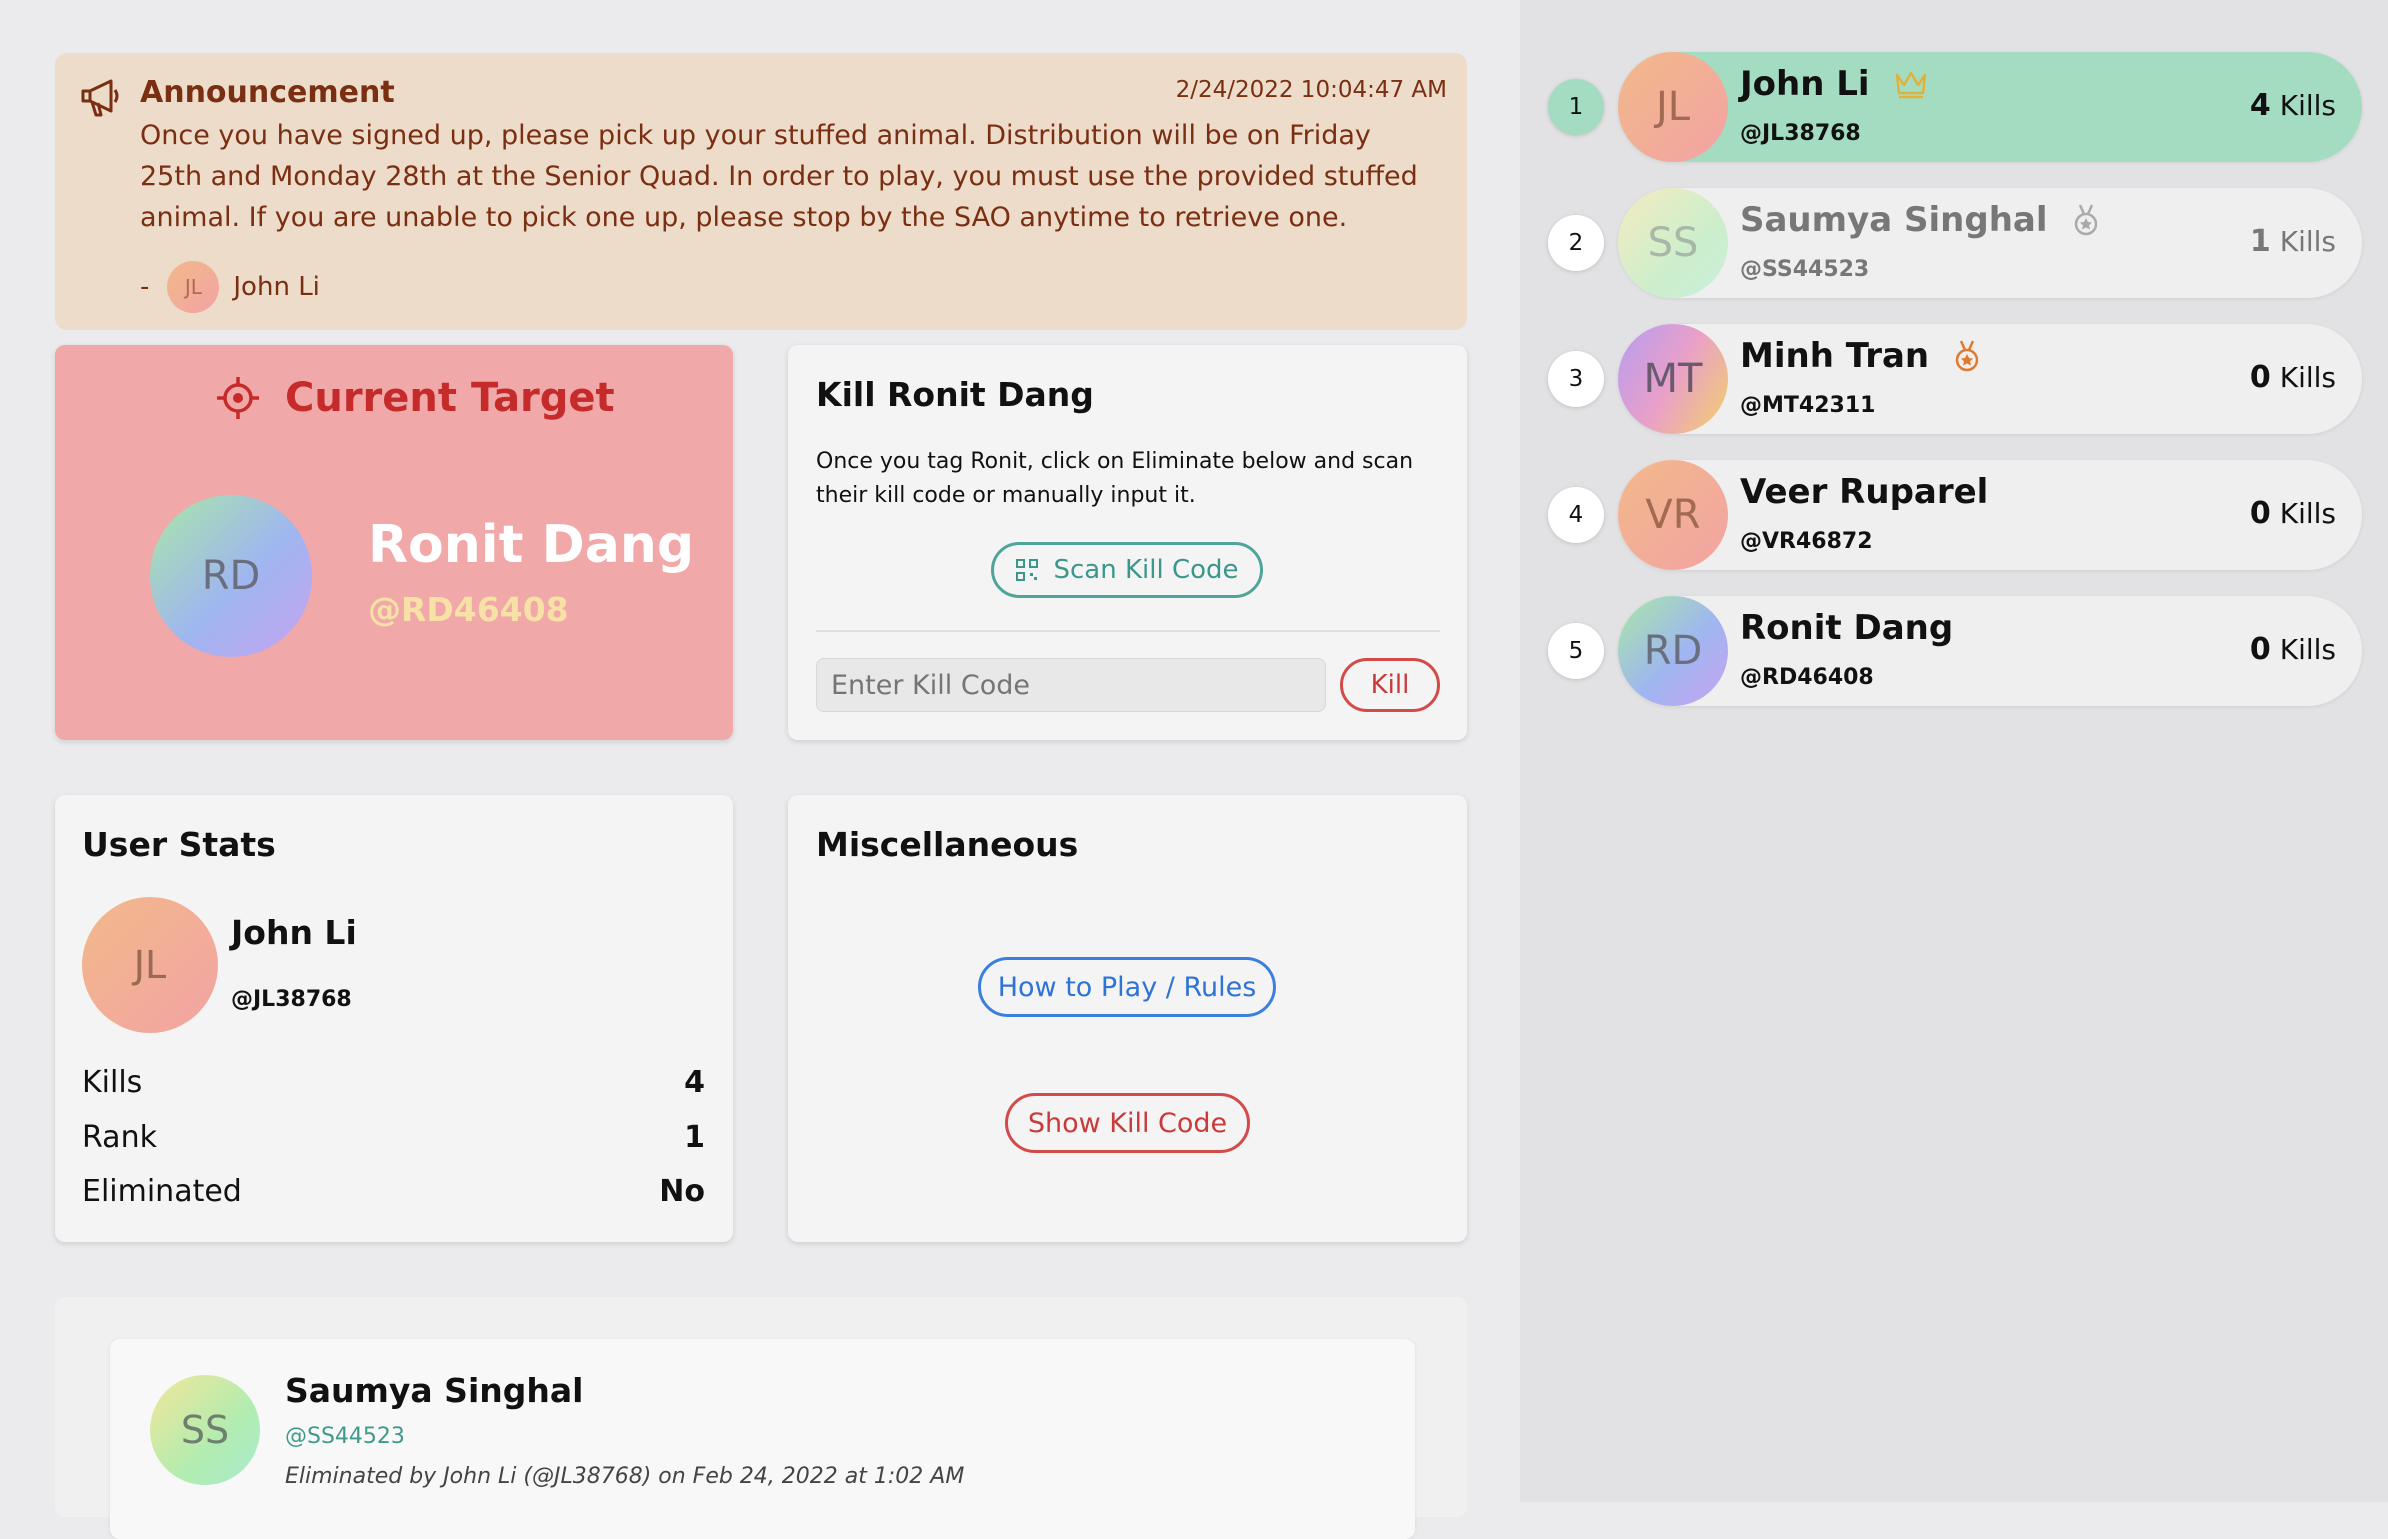  I want to click on stat-label: Kills, so click(112, 1082).